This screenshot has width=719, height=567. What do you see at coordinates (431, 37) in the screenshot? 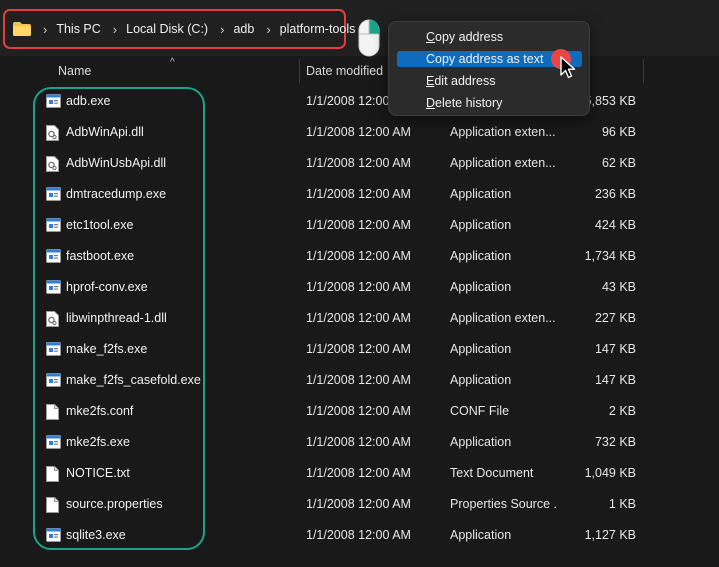
I see `menu-accel: C` at bounding box center [431, 37].